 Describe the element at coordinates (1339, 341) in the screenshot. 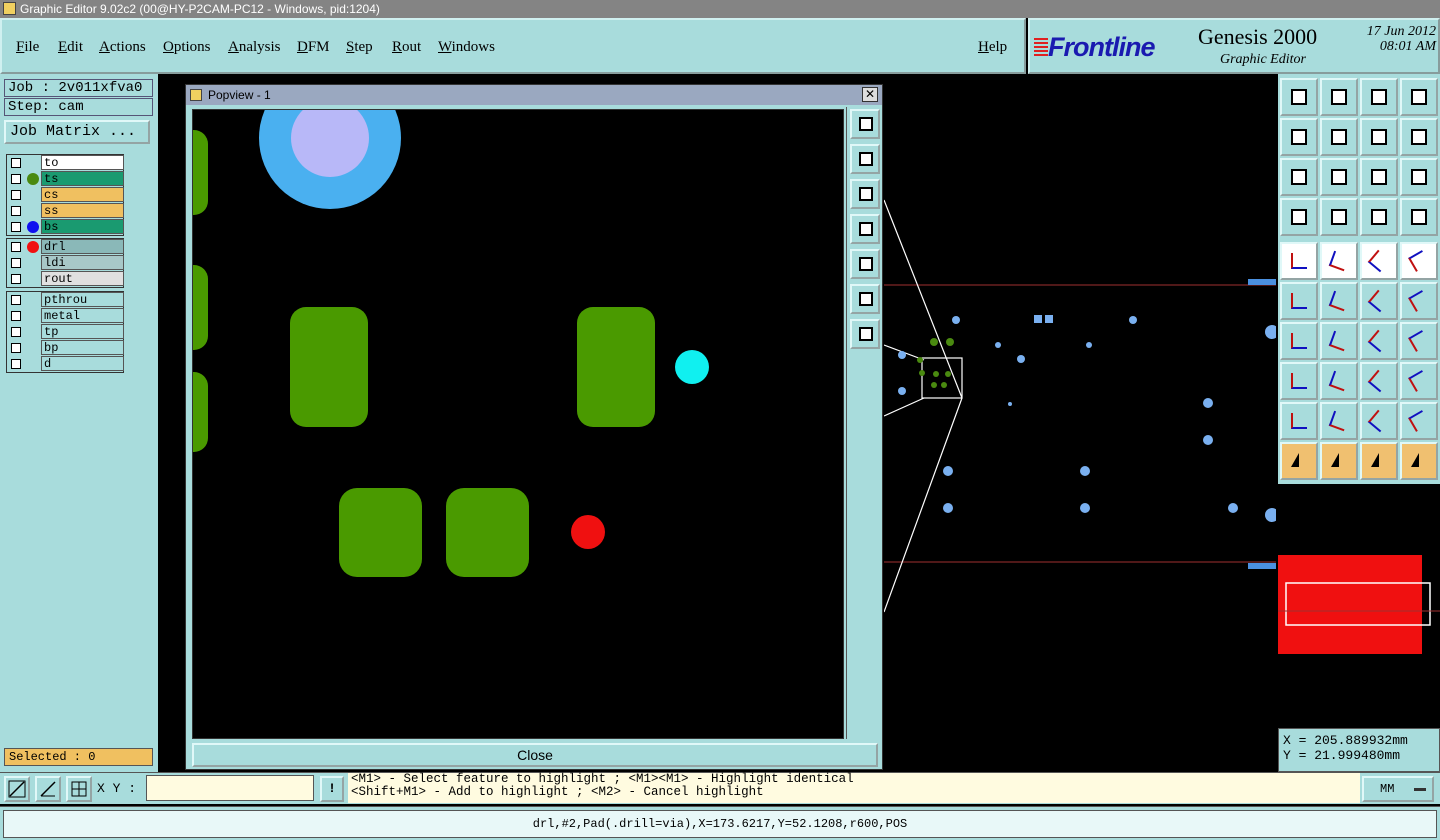

I see `diagonal-icon` at that location.